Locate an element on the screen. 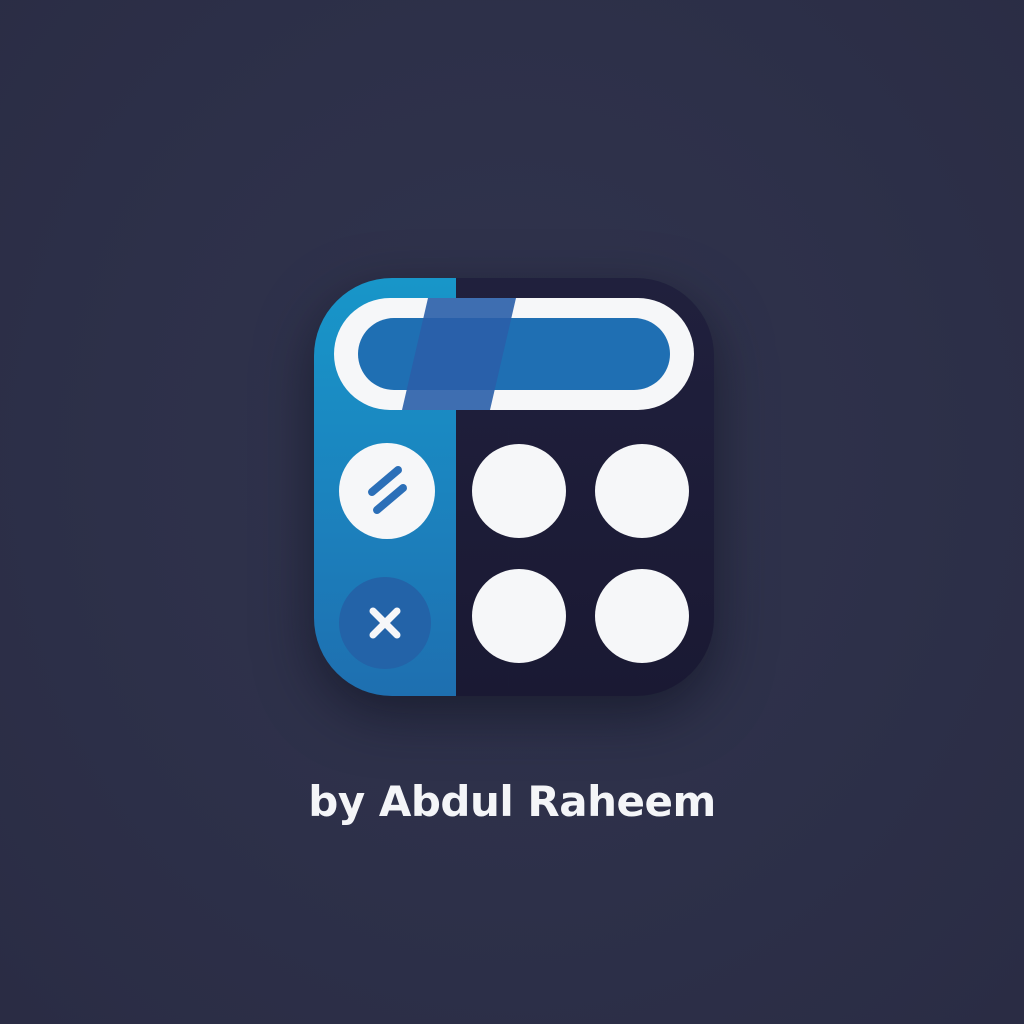  author-credit: by Abdul Raheem is located at coordinates (512, 801).